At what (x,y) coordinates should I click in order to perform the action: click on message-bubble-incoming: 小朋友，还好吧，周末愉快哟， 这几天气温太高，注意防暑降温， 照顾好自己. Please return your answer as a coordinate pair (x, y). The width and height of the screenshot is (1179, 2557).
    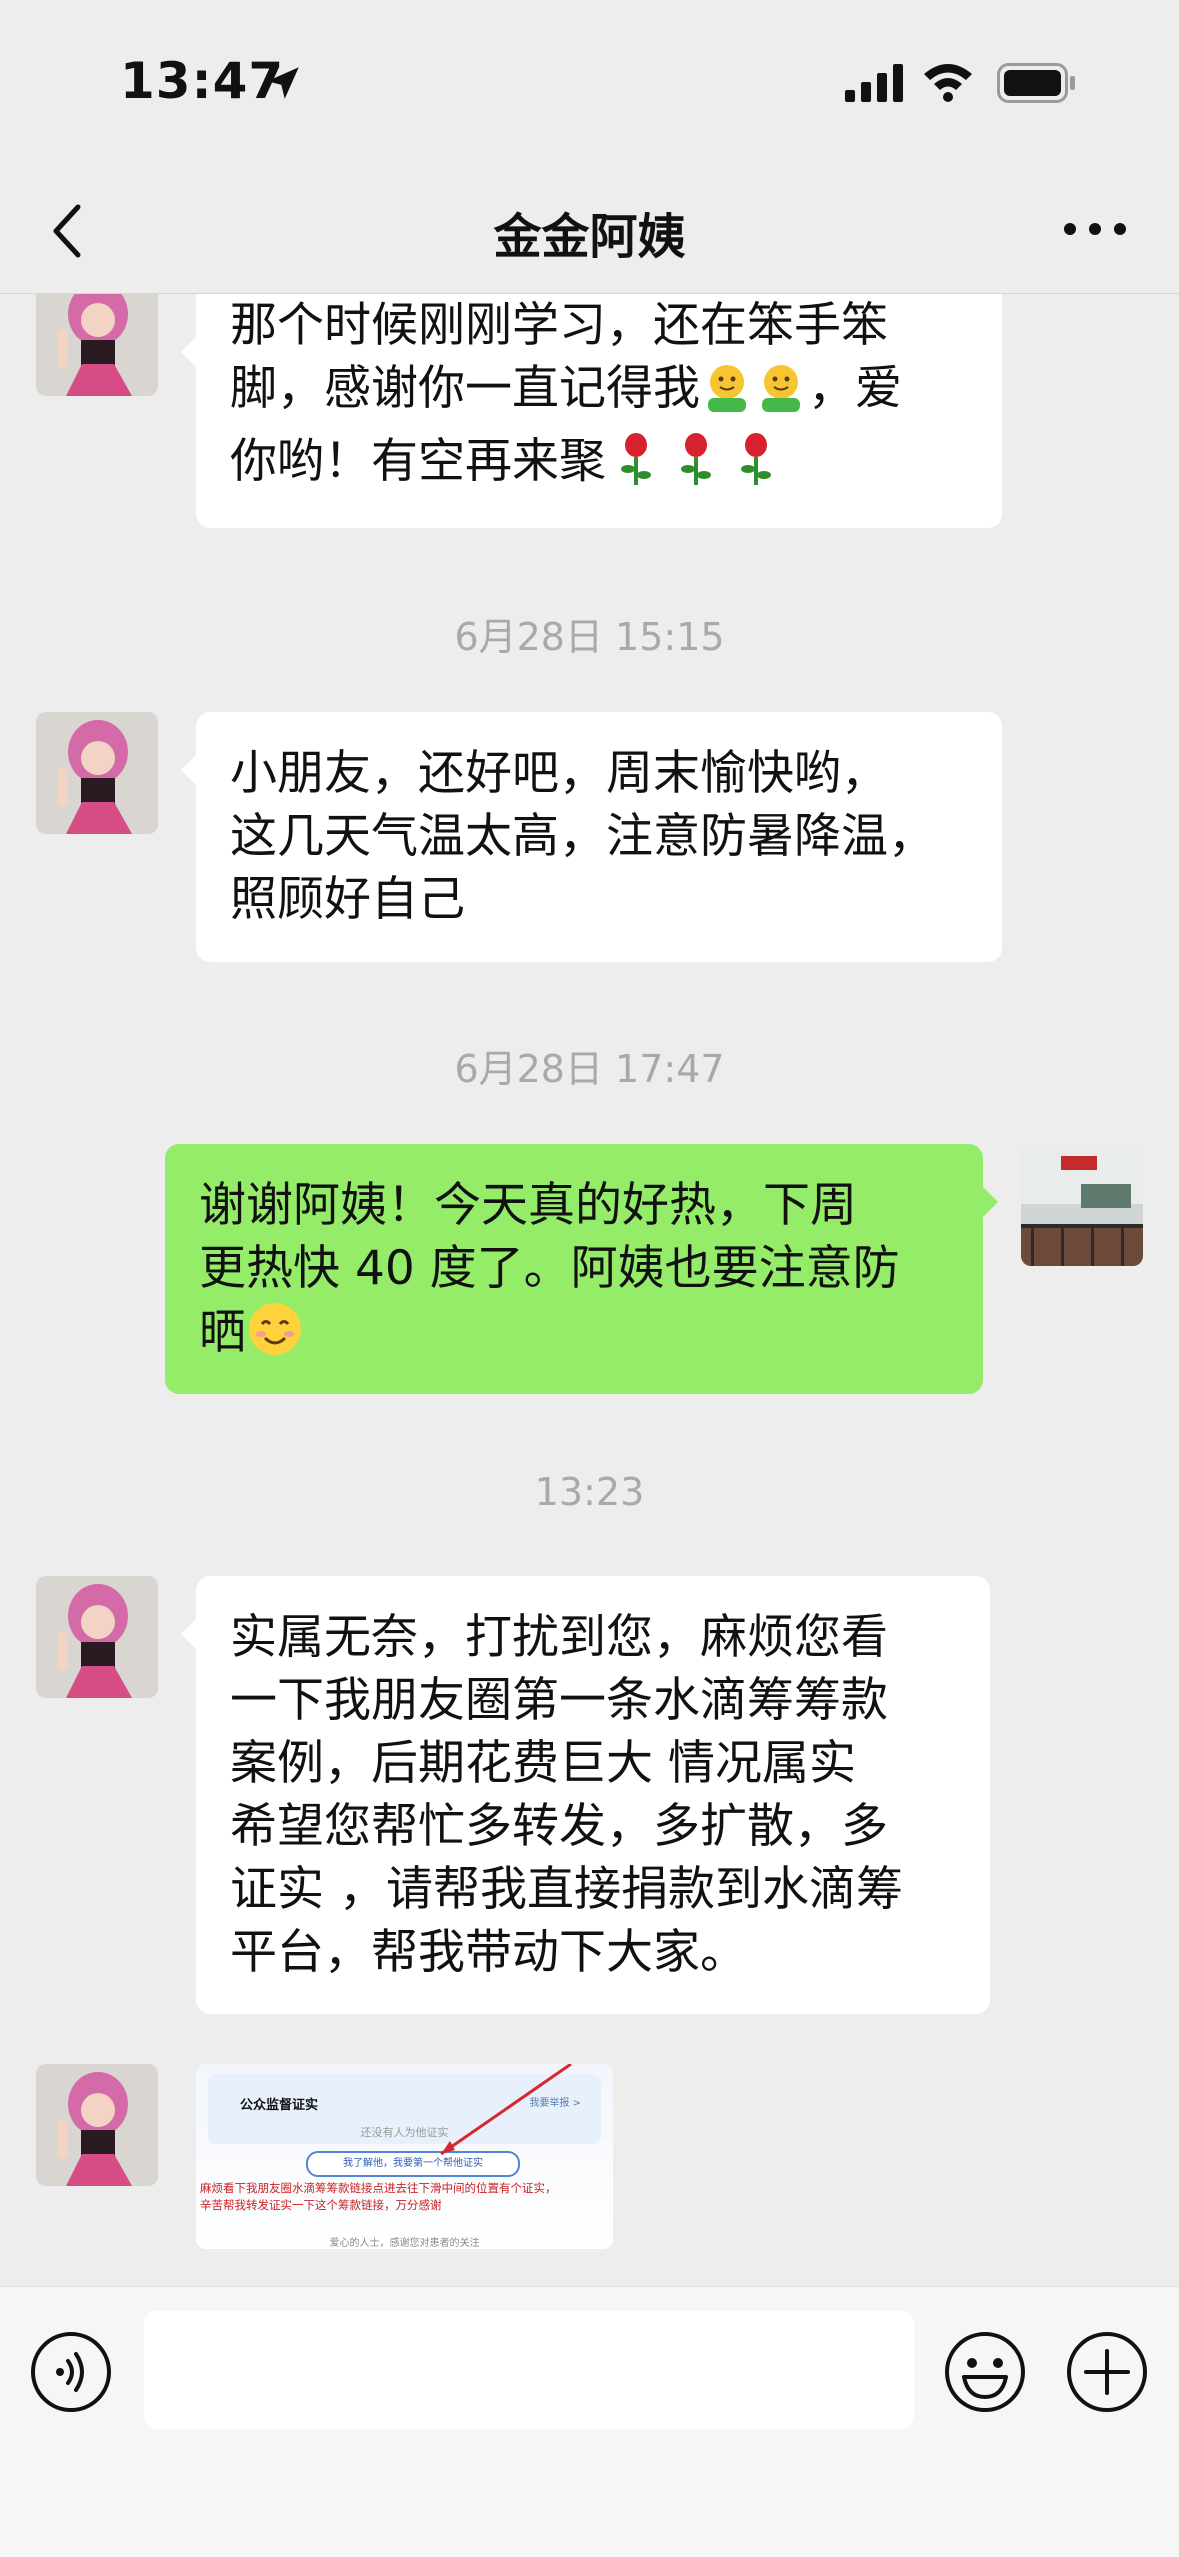
    Looking at the image, I should click on (591, 837).